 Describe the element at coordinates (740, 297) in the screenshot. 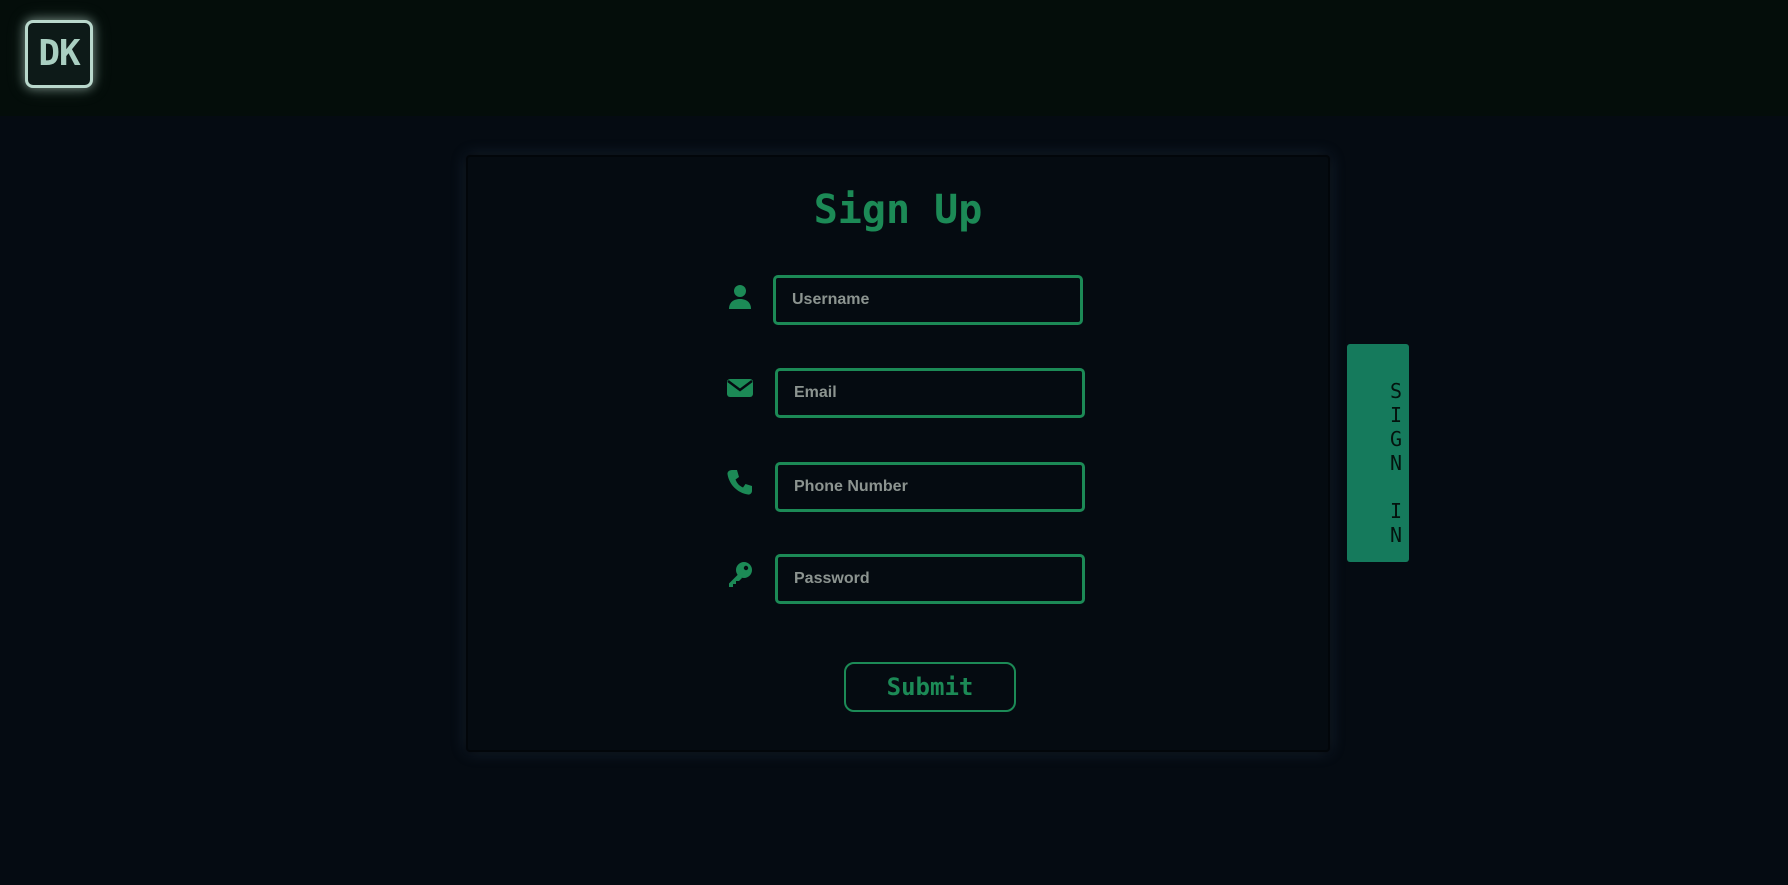

I see `user-icon` at that location.